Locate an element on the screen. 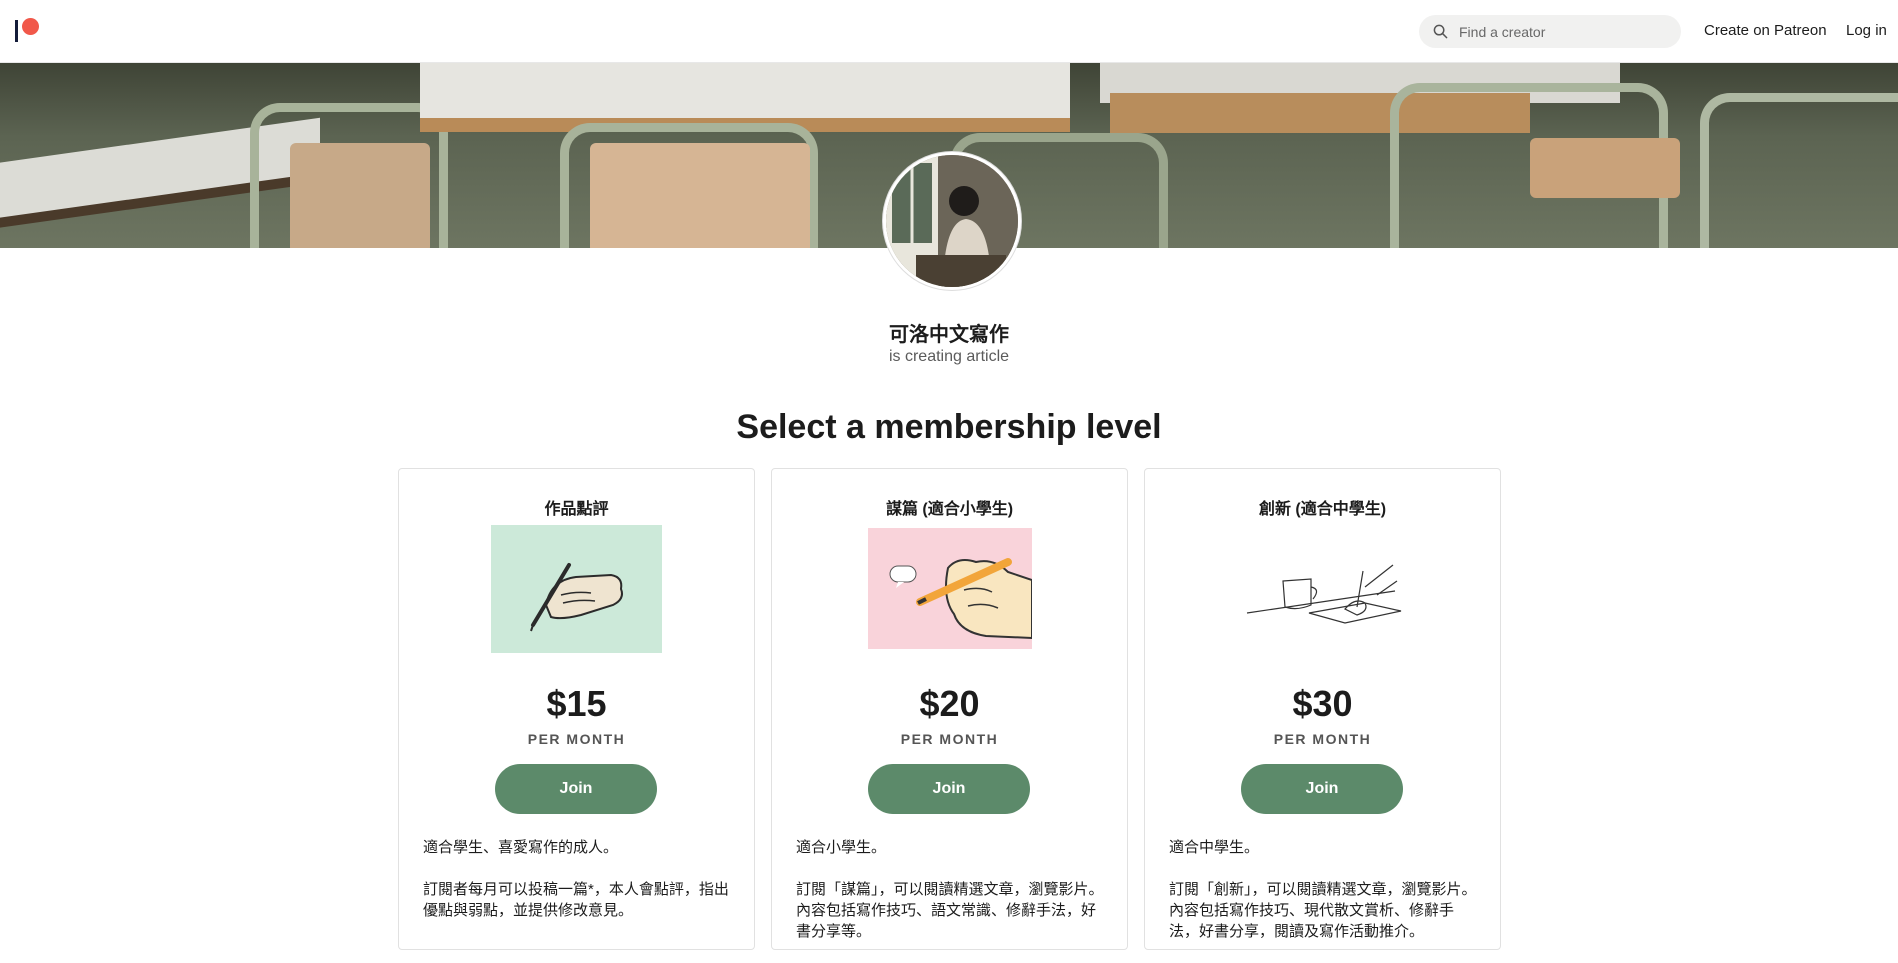  tier-price: $20 is located at coordinates (949, 703).